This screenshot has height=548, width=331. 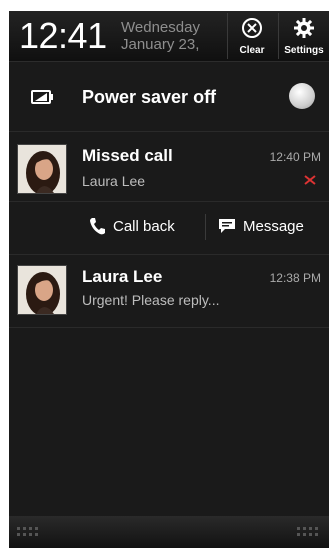 I want to click on day-label: Wednesday, so click(x=160, y=27).